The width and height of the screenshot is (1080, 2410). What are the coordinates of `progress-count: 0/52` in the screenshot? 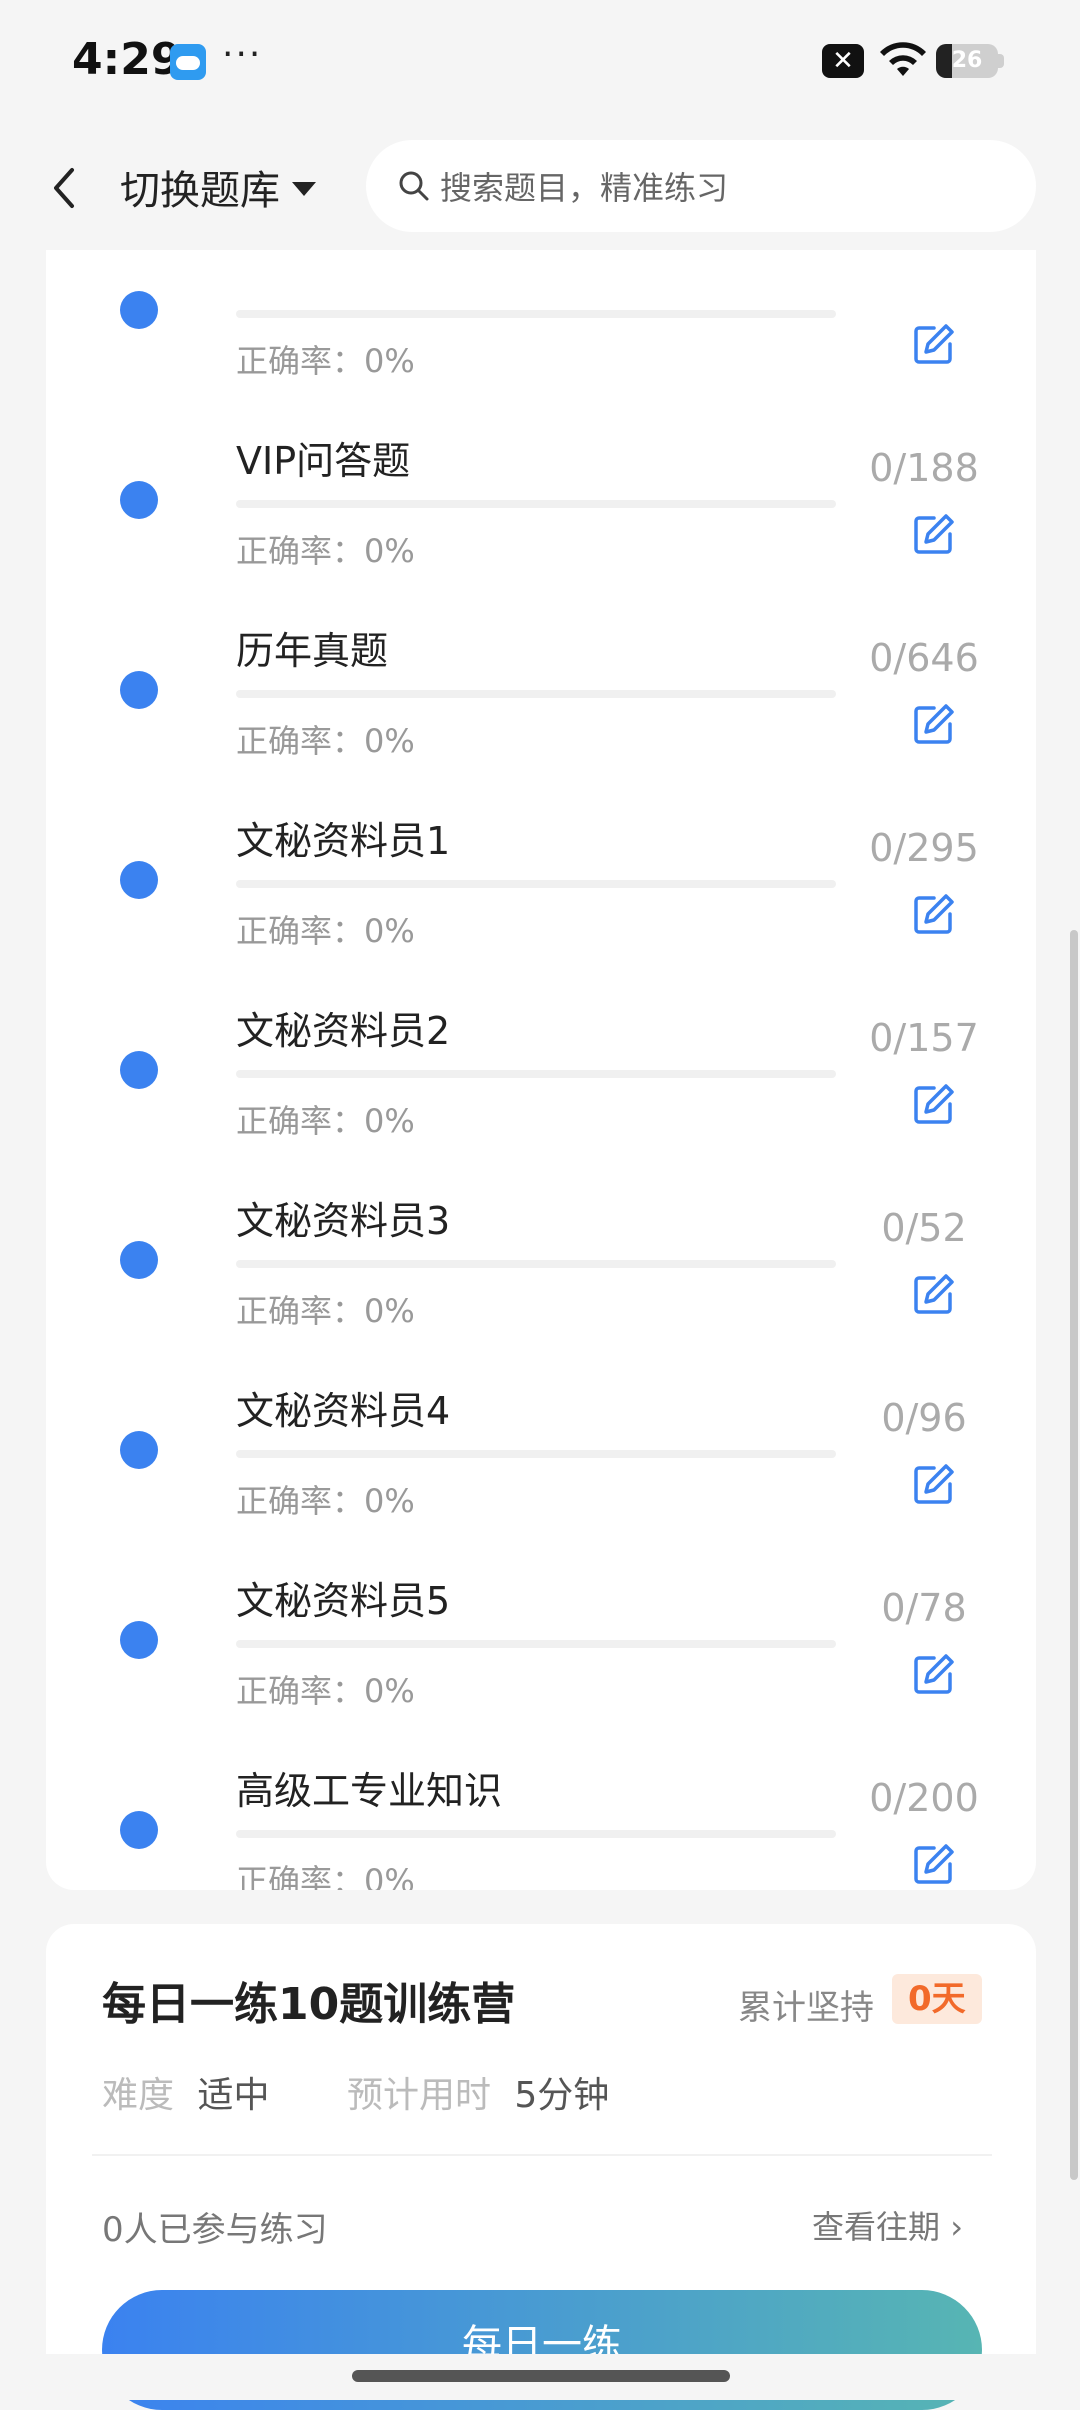 It's located at (924, 1228).